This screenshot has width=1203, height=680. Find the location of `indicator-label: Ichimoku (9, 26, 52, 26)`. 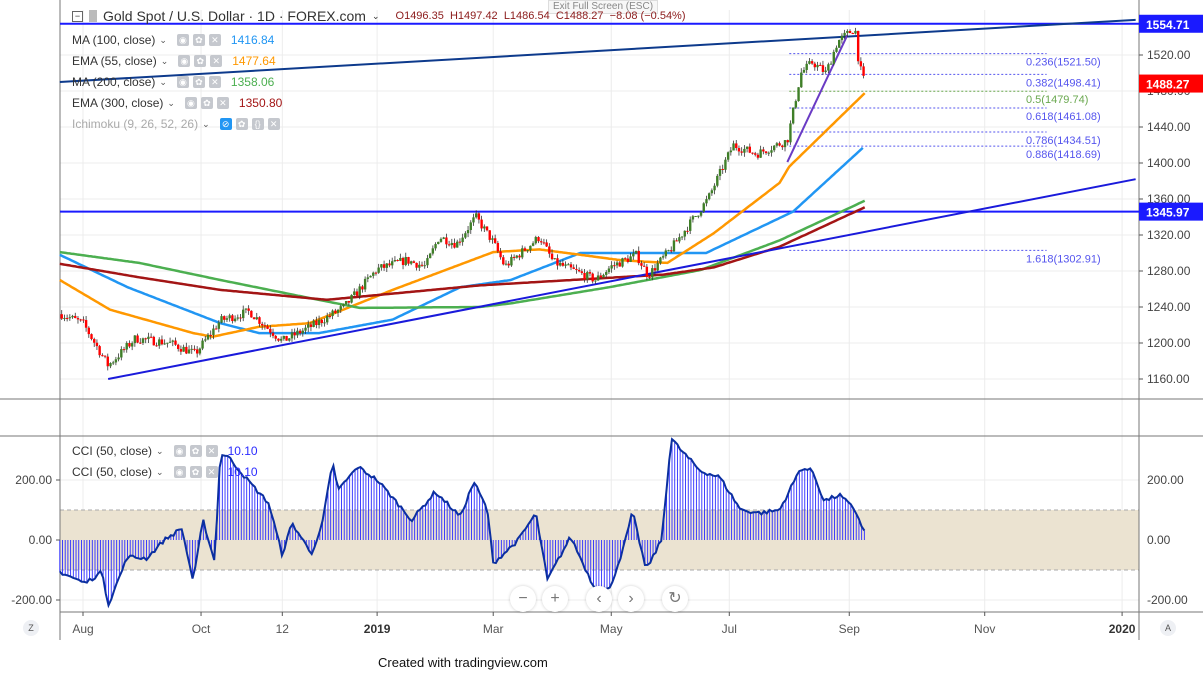

indicator-label: Ichimoku (9, 26, 52, 26) is located at coordinates (135, 124).